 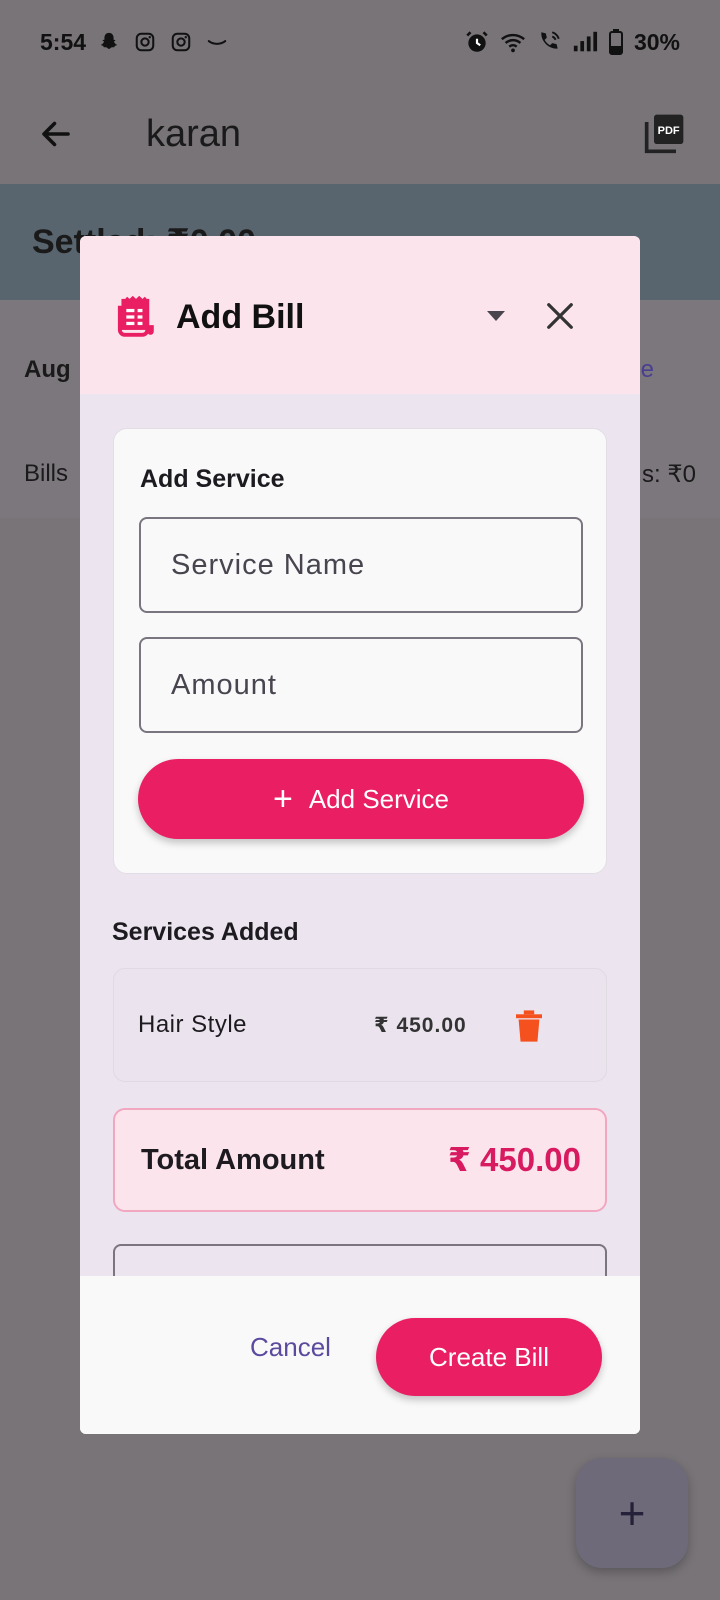 I want to click on add-fab-button: +, so click(x=632, y=1513).